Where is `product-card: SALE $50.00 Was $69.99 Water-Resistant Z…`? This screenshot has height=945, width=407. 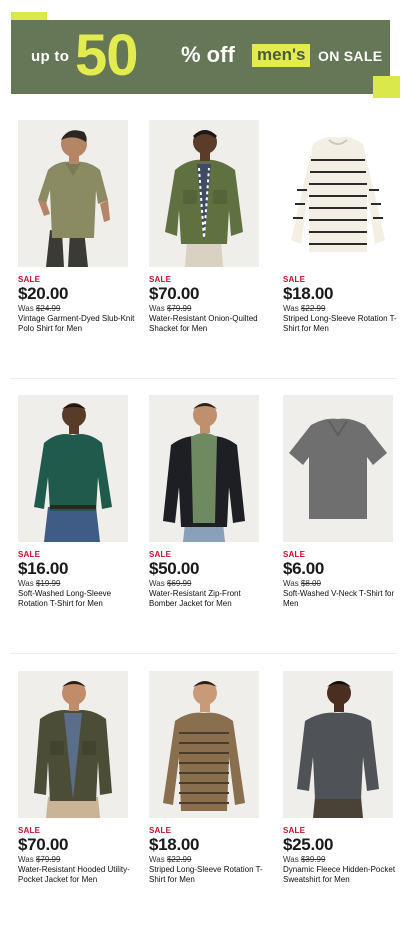
product-card: SALE $50.00 Was $69.99 Water-Resistant Z… is located at coordinates (208, 520).